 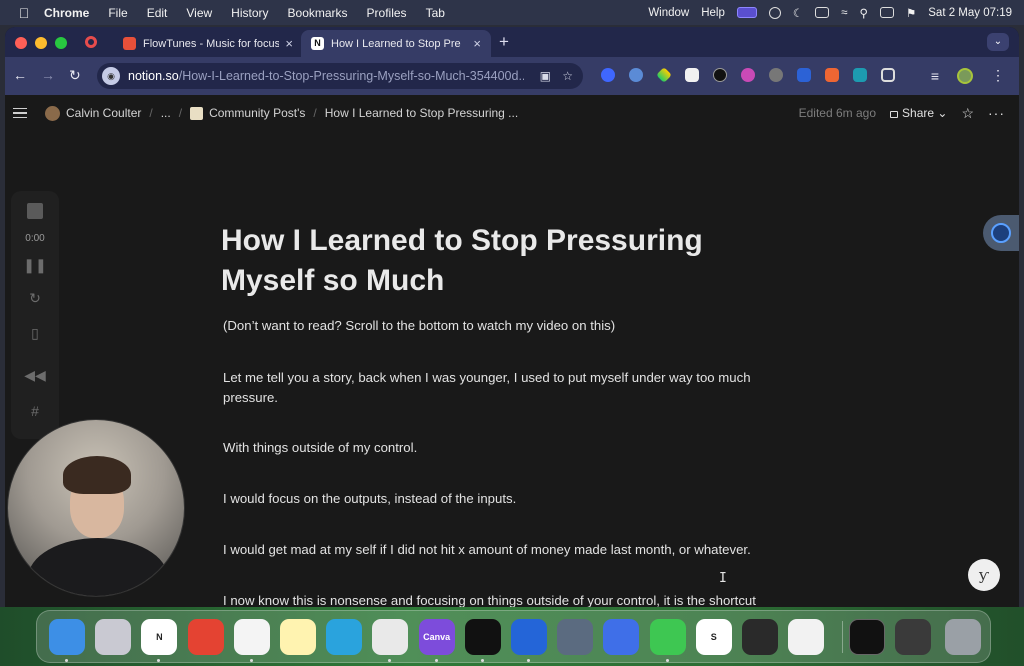 What do you see at coordinates (61, 43) in the screenshot?
I see `zoom-window-button` at bounding box center [61, 43].